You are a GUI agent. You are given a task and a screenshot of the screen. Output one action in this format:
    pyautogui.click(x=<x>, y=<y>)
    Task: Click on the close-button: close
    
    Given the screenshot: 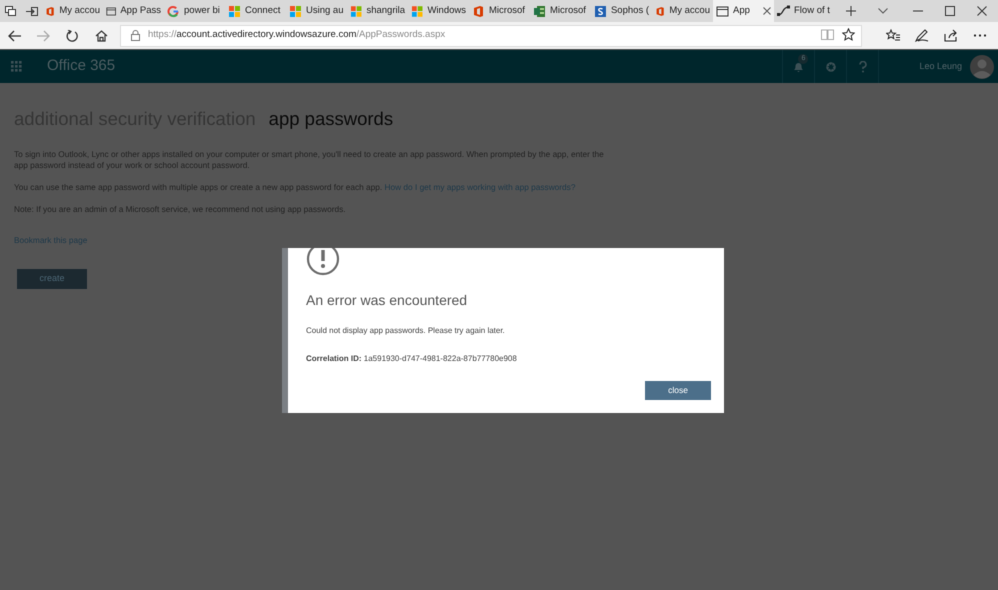 What is the action you would take?
    pyautogui.click(x=678, y=390)
    